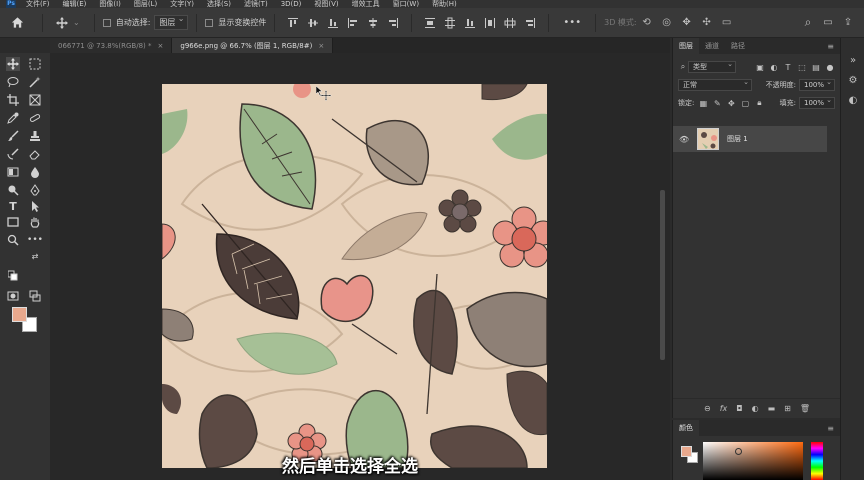 The height and width of the screenshot is (480, 864). Describe the element at coordinates (817, 461) in the screenshot. I see `hue-slider` at that location.